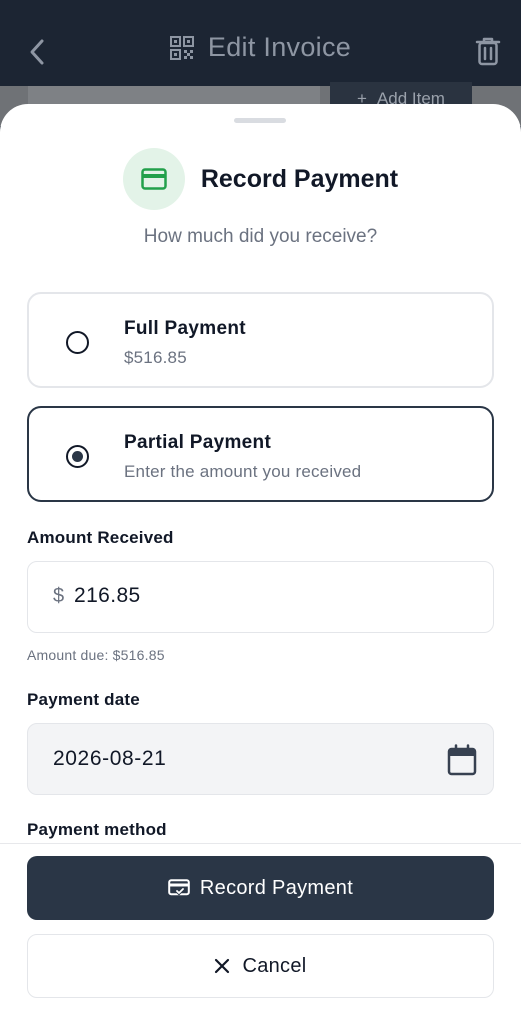  Describe the element at coordinates (243, 471) in the screenshot. I see `option-subtitle: Enter the amount you received` at that location.